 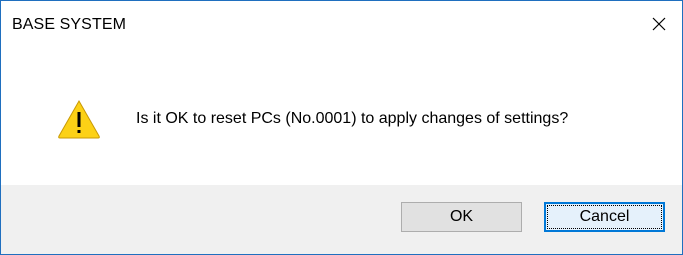 I want to click on close-button, so click(x=659, y=24).